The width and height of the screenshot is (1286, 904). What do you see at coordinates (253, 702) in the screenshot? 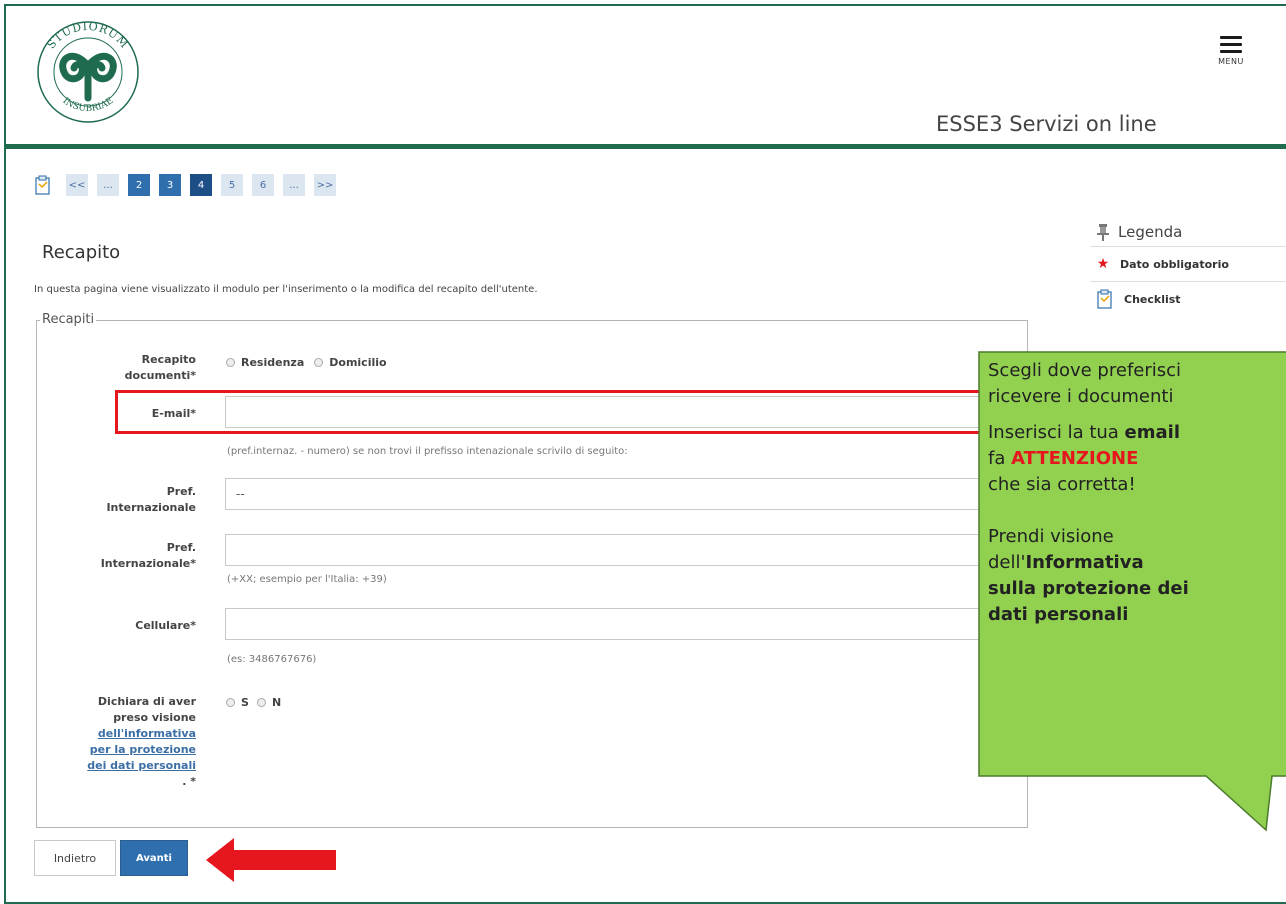
I see `privacy-radio-group: S N` at bounding box center [253, 702].